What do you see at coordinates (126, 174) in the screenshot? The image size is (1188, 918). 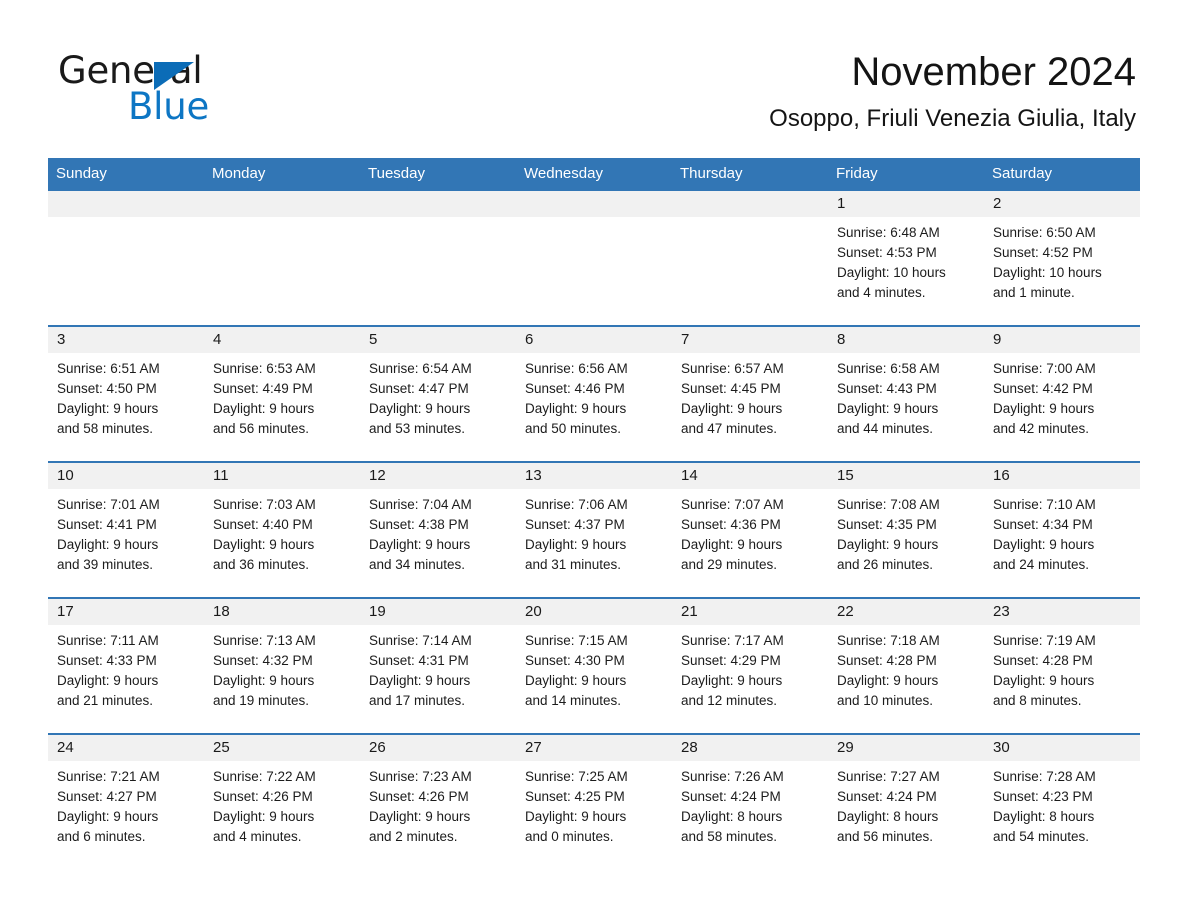 I see `weekday-header-sunday: Sunday` at bounding box center [126, 174].